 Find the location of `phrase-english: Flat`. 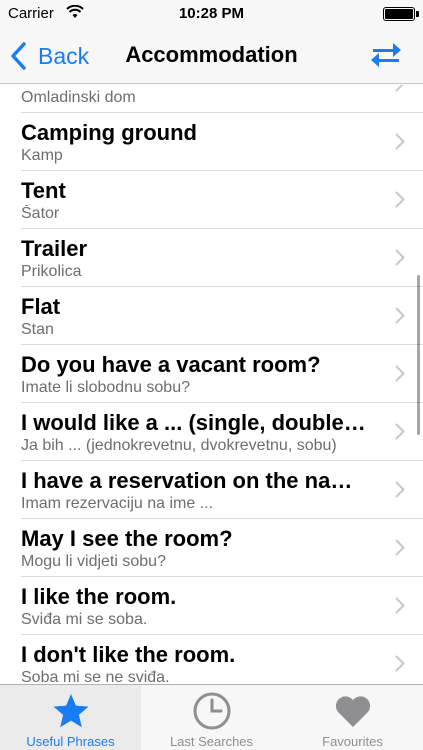

phrase-english: Flat is located at coordinates (41, 306).